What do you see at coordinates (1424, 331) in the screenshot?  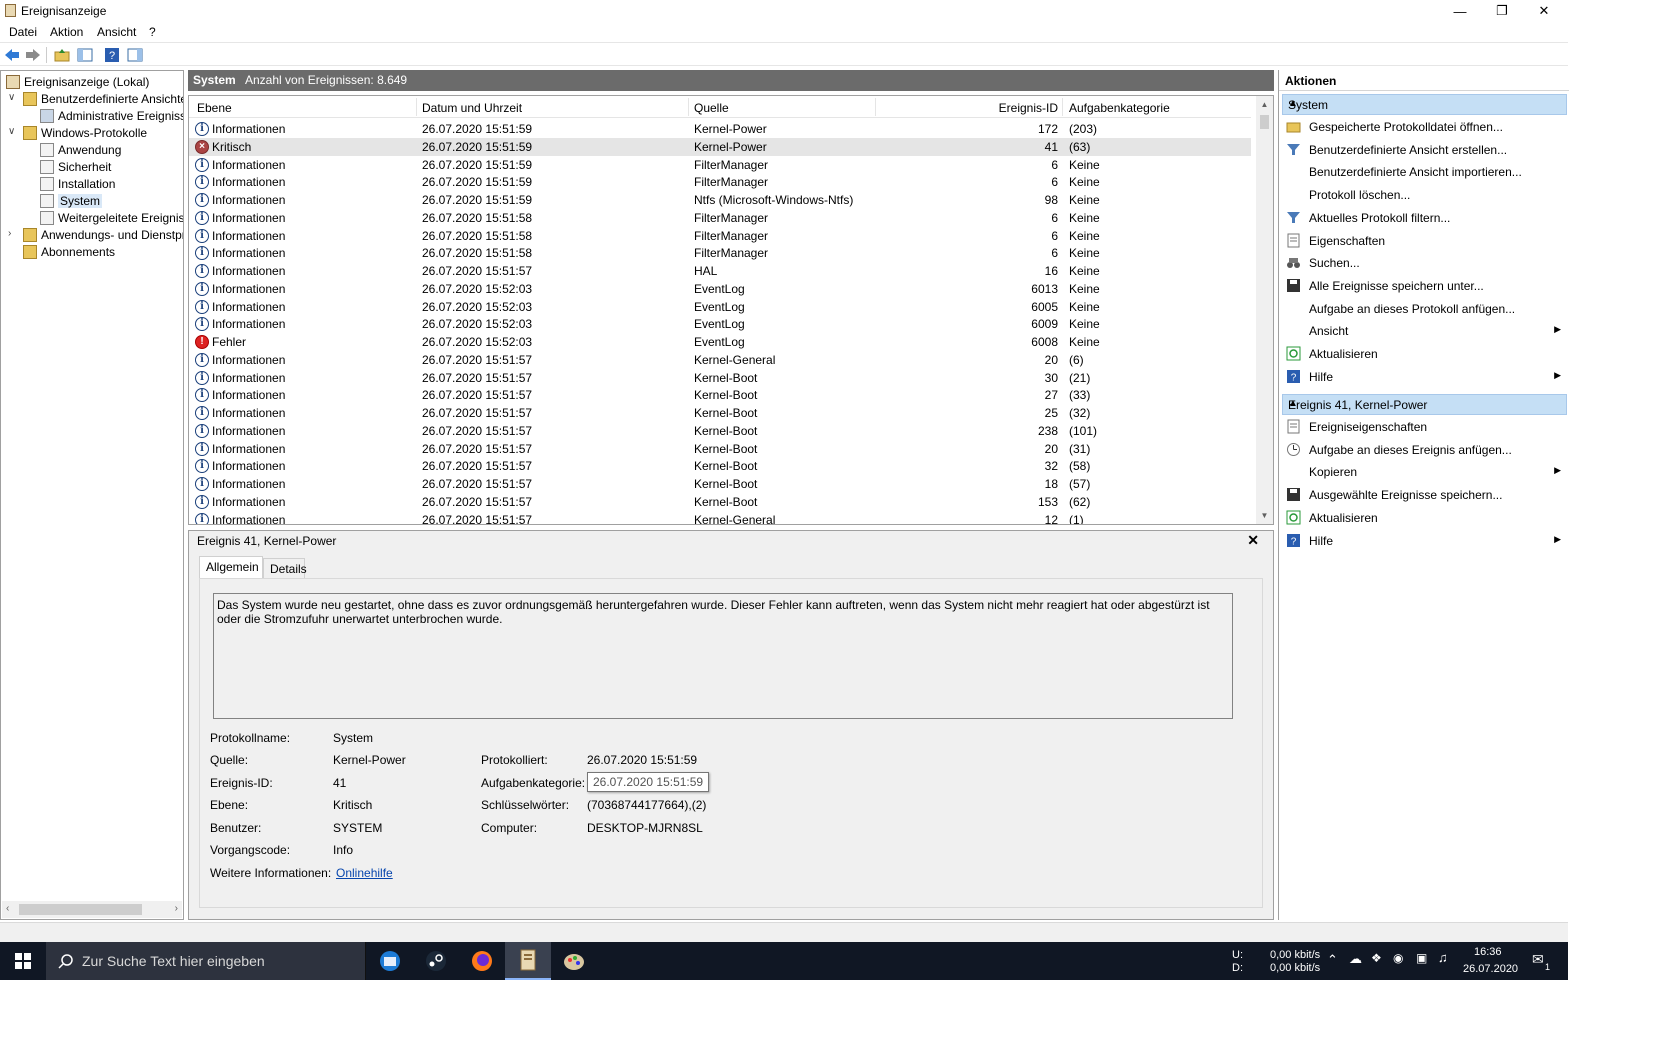 I see `action-item: Ansicht ▶` at bounding box center [1424, 331].